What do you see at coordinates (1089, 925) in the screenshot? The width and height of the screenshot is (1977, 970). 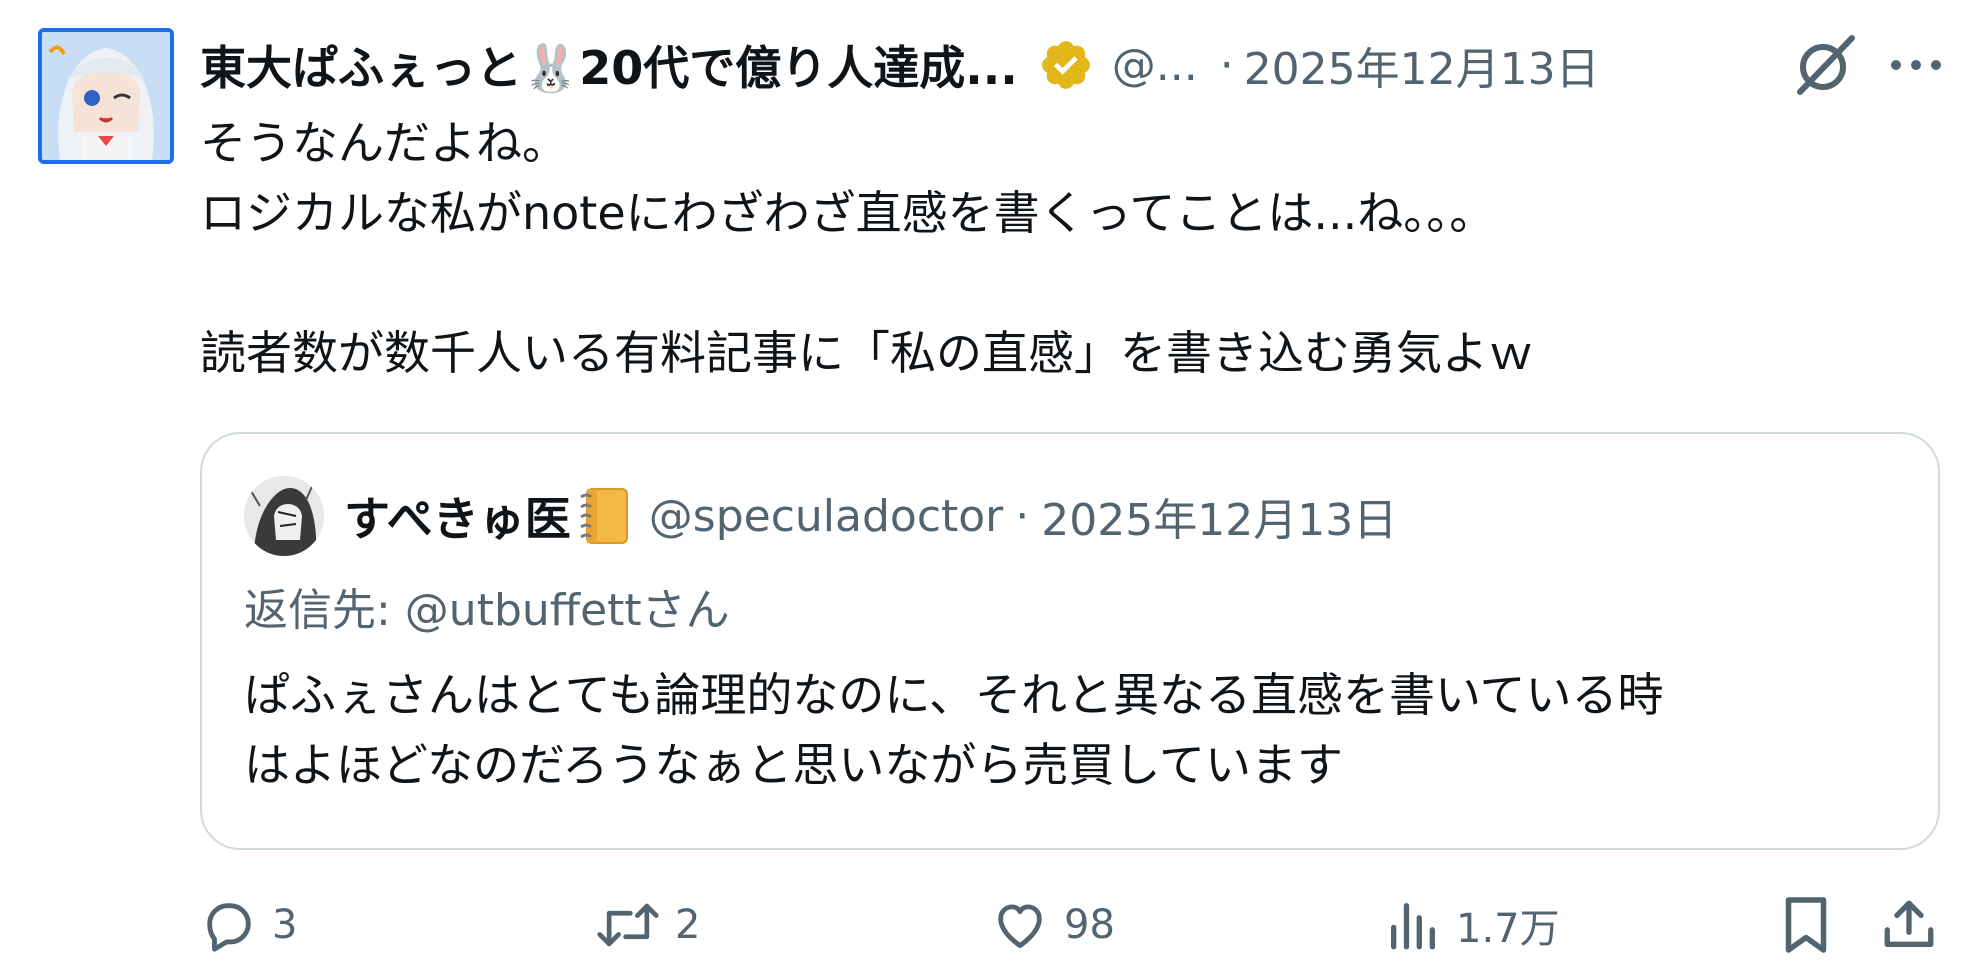 I see `like-count: 98` at bounding box center [1089, 925].